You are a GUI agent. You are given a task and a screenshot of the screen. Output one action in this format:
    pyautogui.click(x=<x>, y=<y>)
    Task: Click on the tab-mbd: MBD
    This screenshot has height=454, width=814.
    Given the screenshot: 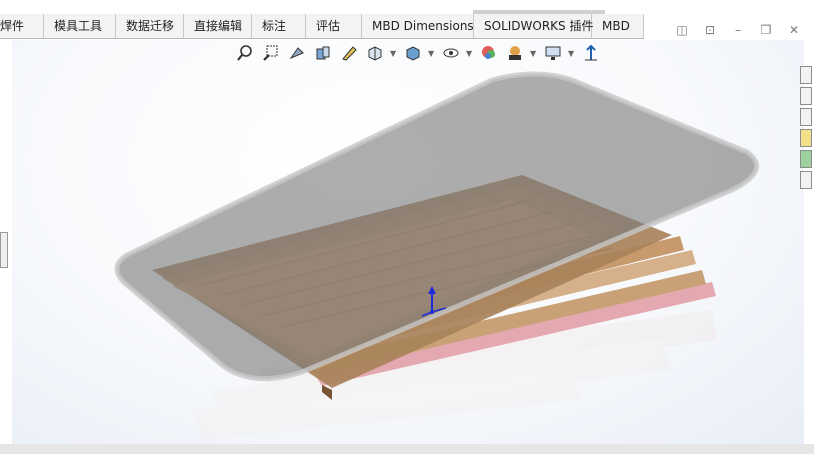 What is the action you would take?
    pyautogui.click(x=618, y=26)
    